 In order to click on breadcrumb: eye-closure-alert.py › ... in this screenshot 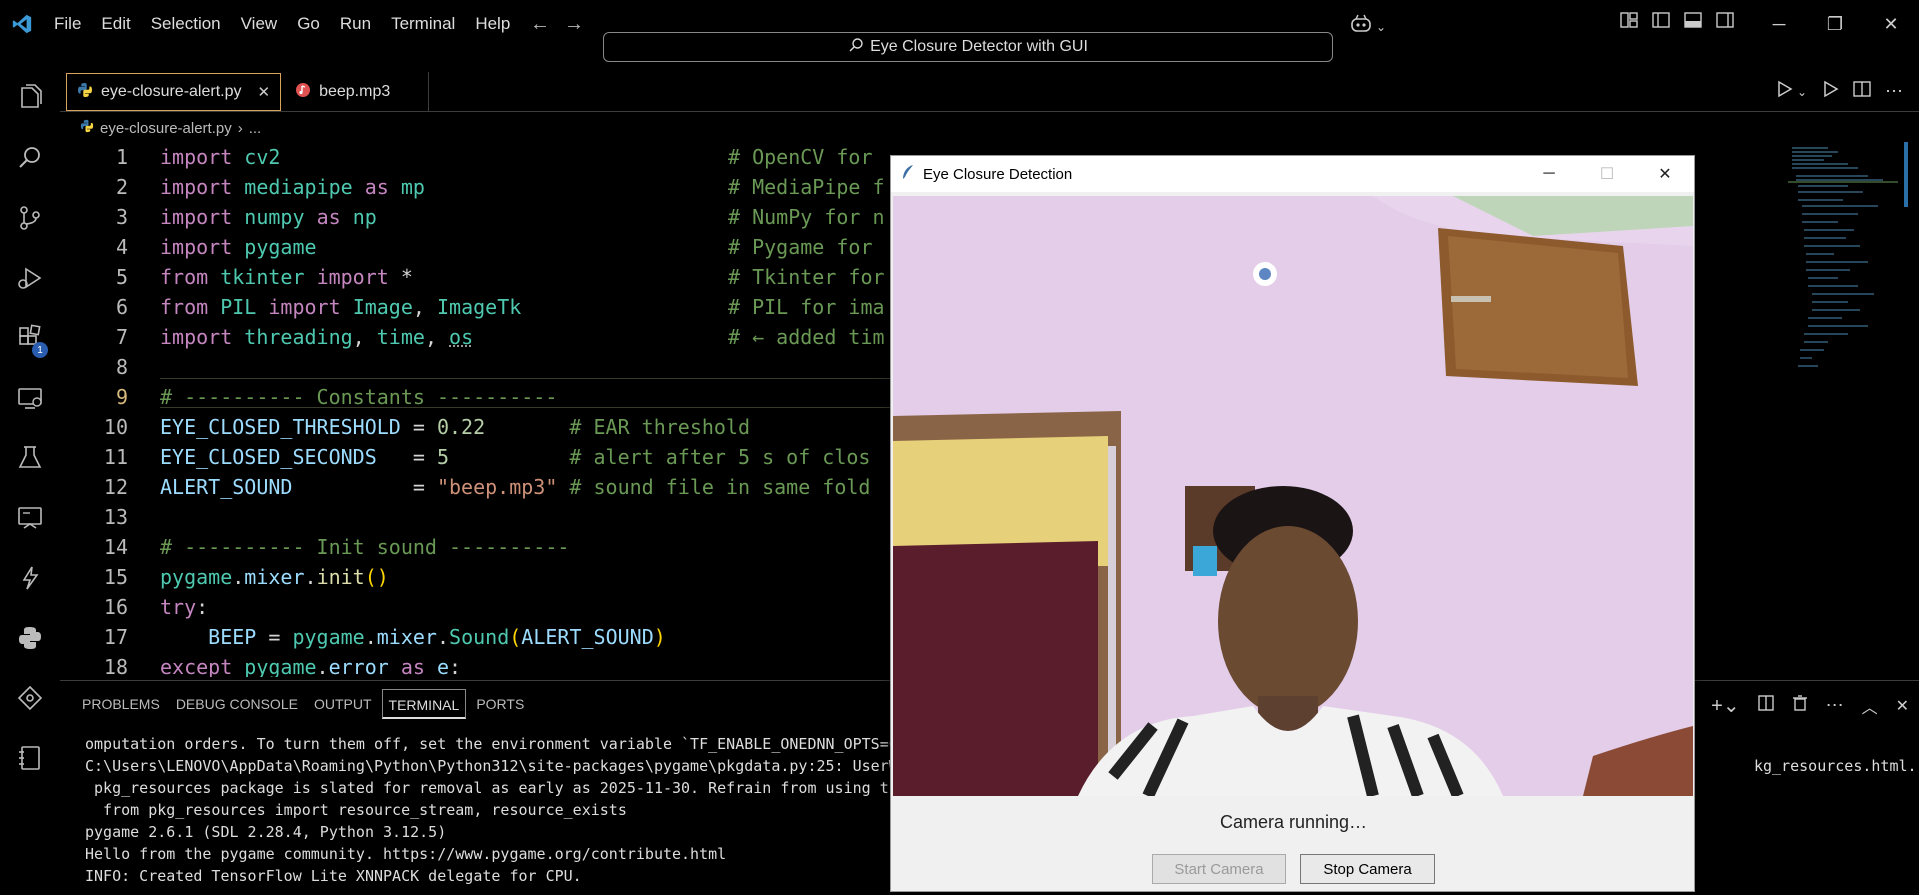, I will do `click(170, 128)`.